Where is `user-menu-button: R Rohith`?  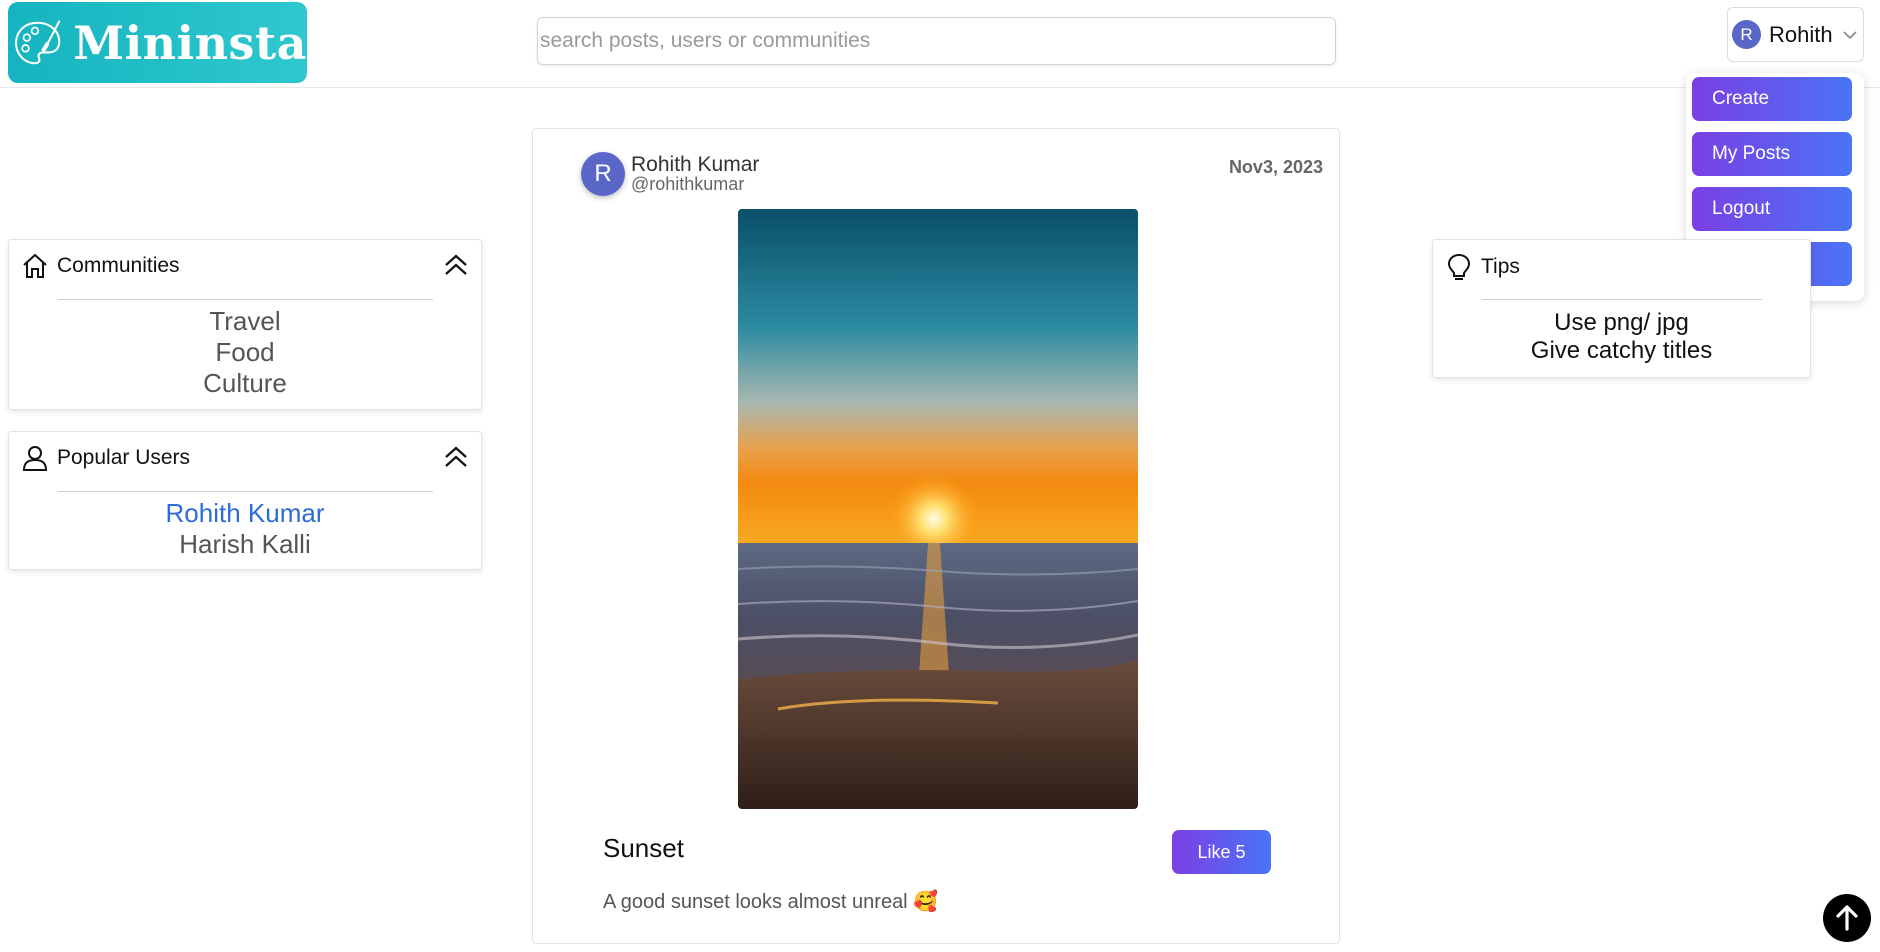
user-menu-button: R Rohith is located at coordinates (1795, 34).